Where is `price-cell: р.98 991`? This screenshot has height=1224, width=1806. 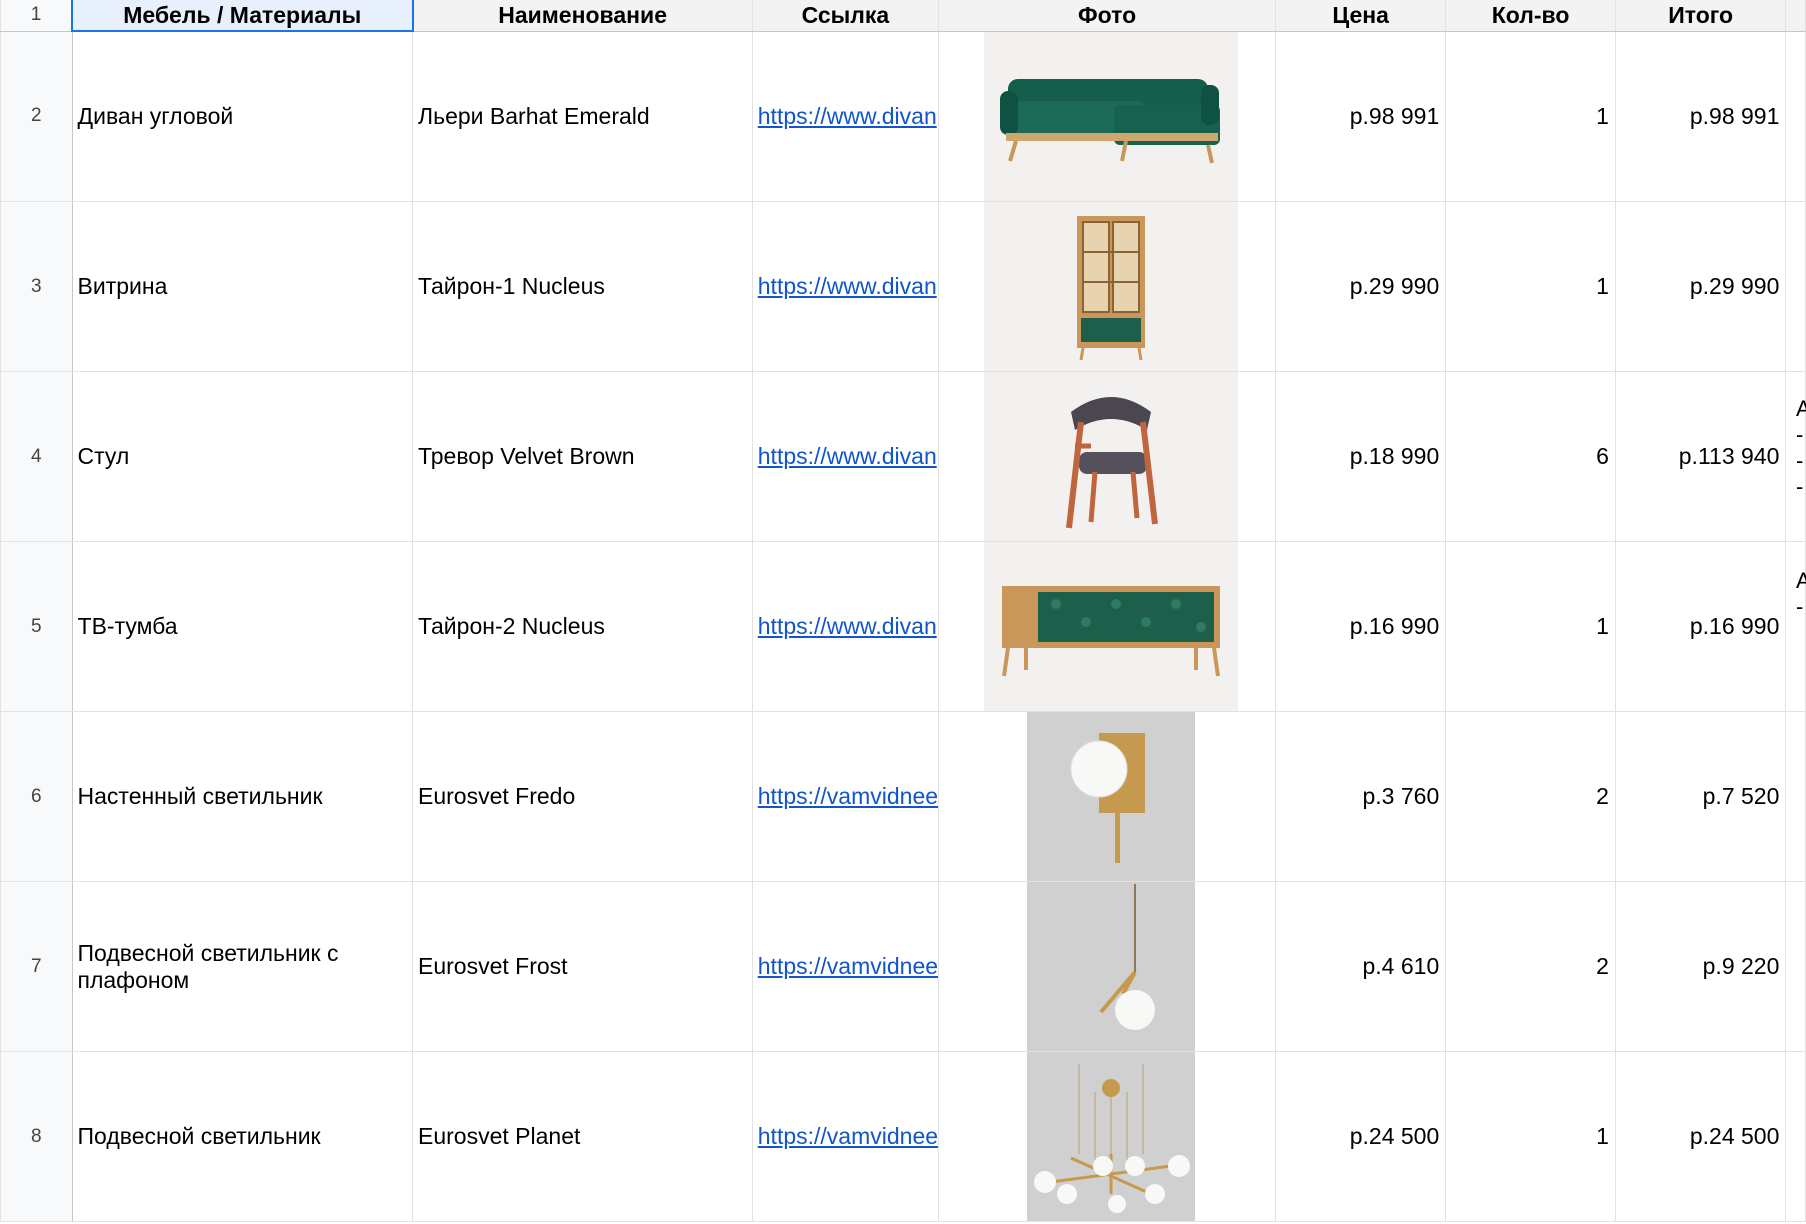
price-cell: р.98 991 is located at coordinates (1361, 116).